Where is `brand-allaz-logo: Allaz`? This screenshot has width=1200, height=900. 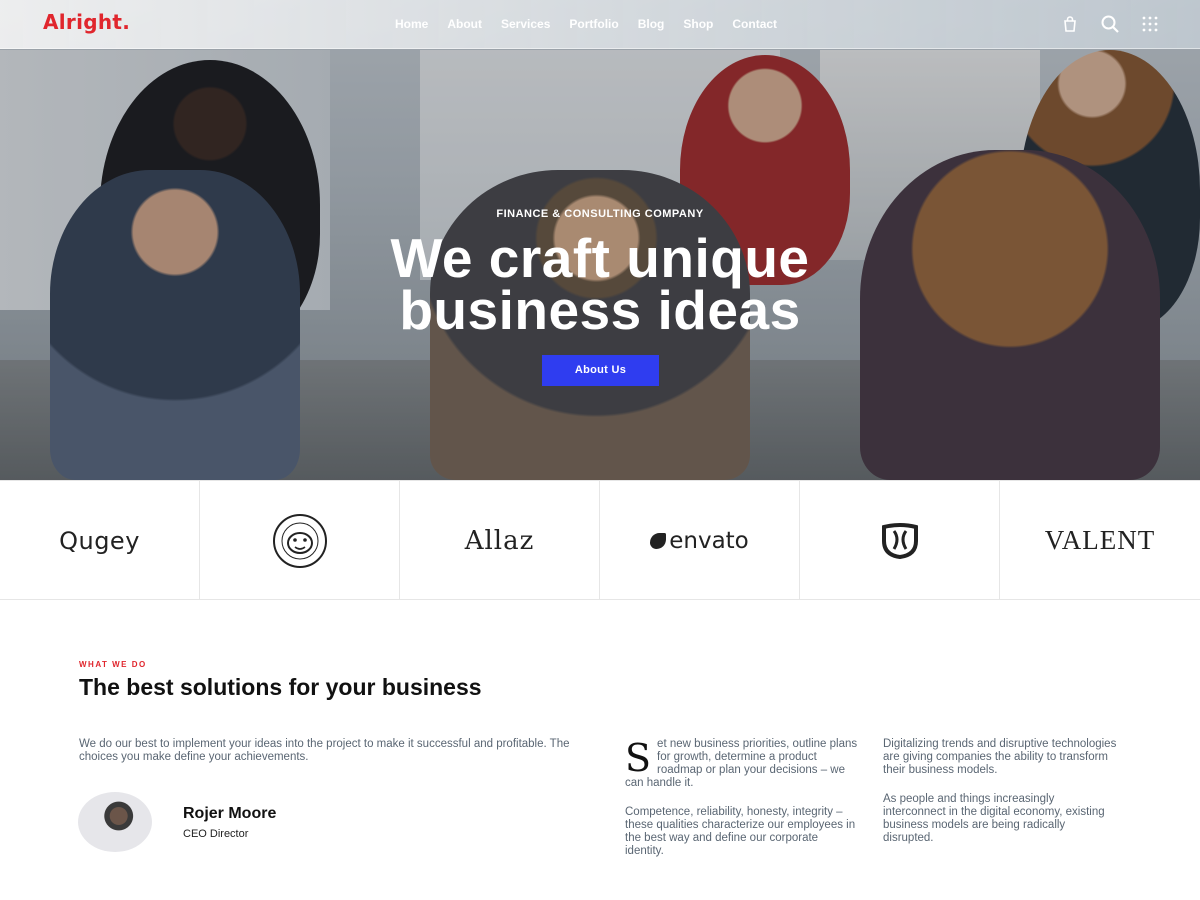 brand-allaz-logo: Allaz is located at coordinates (499, 540).